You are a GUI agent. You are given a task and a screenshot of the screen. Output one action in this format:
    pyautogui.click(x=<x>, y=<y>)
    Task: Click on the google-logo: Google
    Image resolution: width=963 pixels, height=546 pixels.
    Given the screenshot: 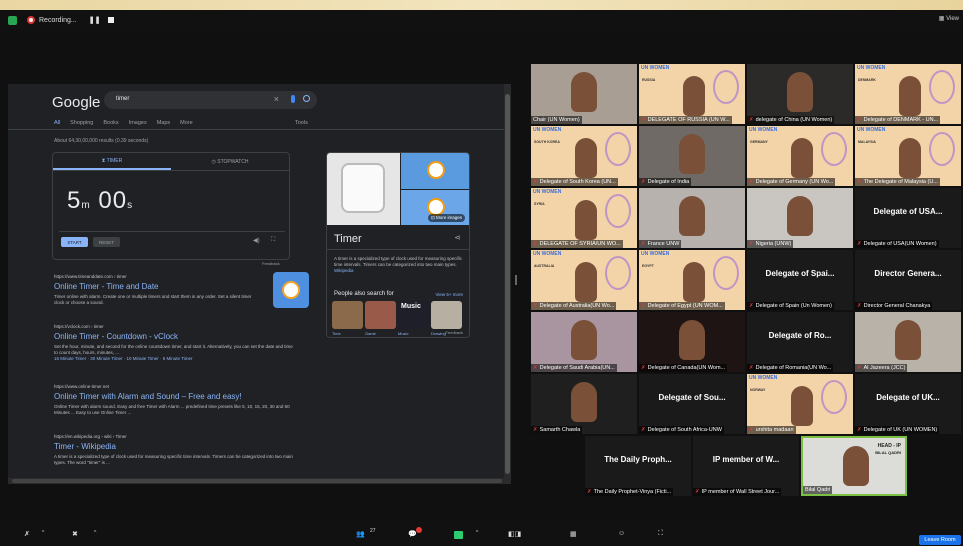 What is the action you would take?
    pyautogui.click(x=76, y=102)
    